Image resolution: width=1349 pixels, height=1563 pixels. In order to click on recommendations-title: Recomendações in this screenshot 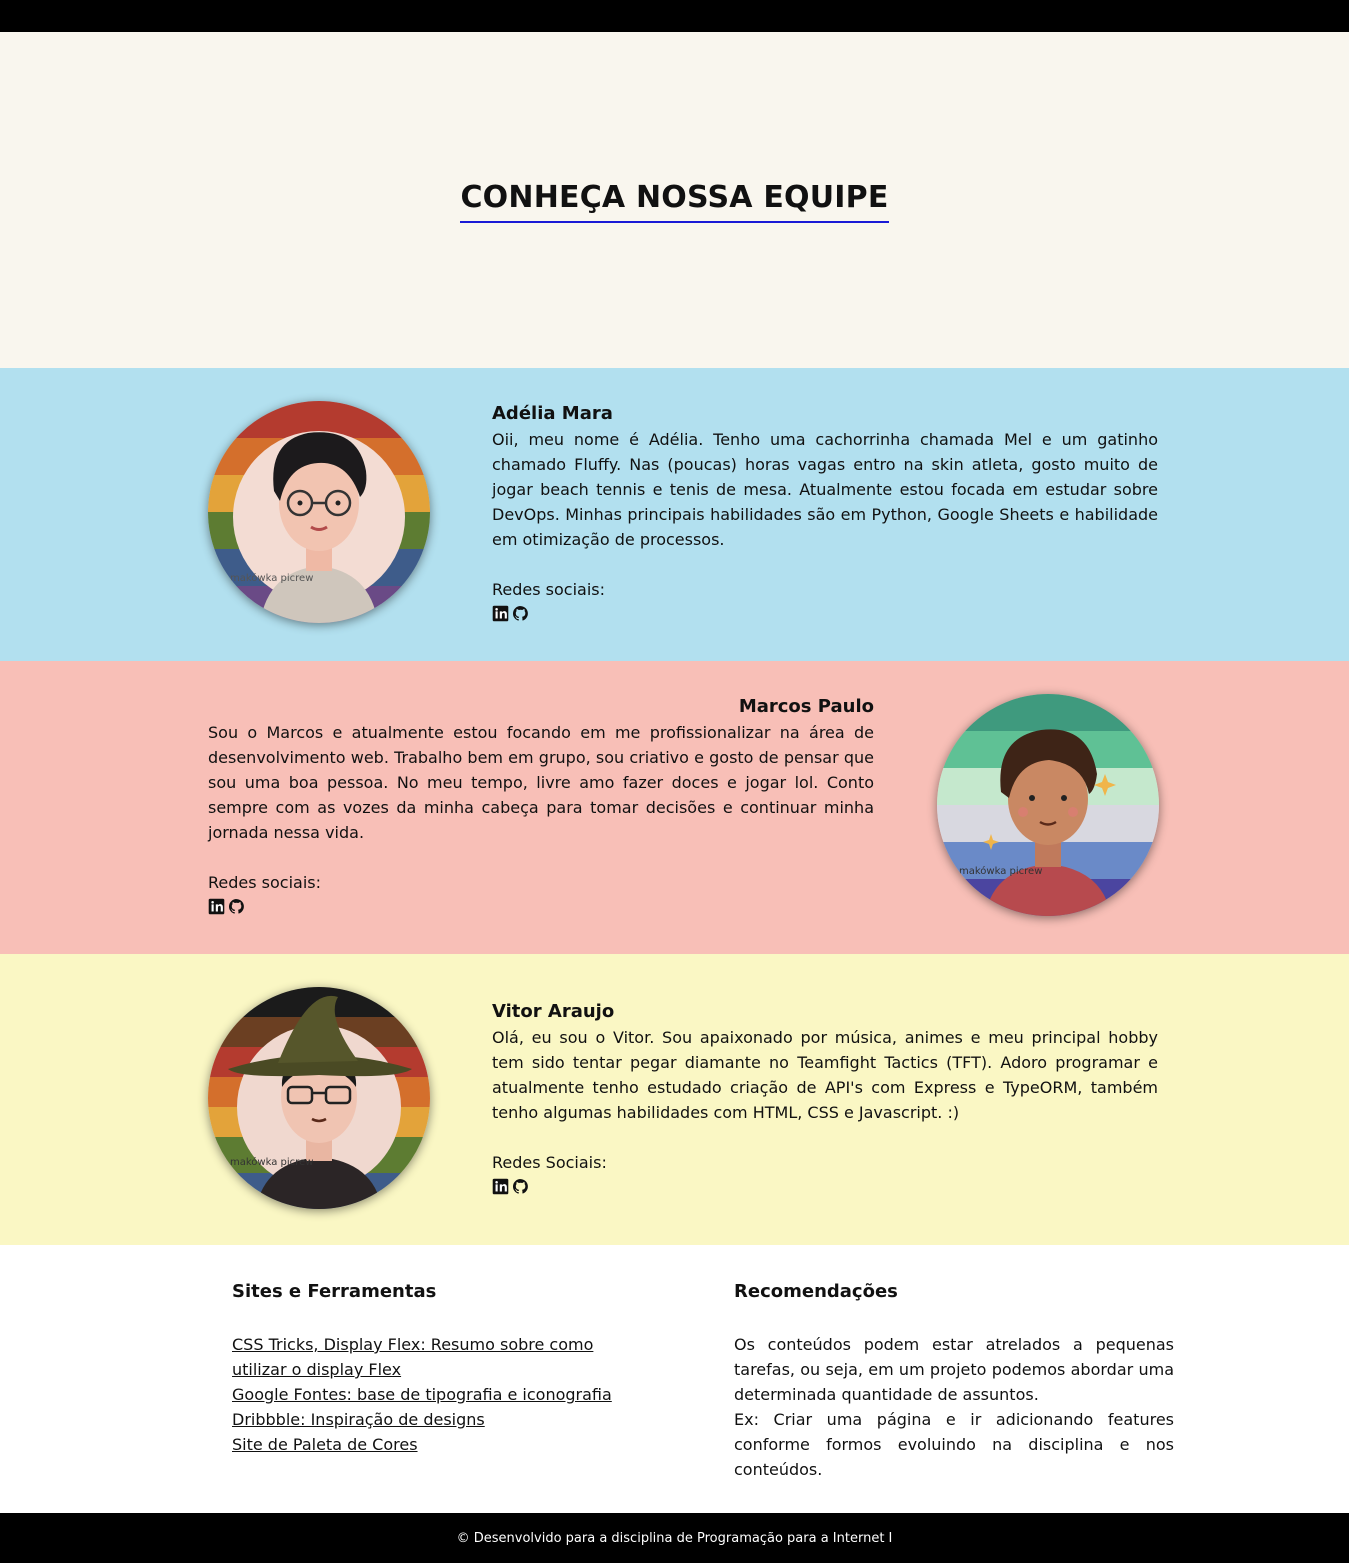, I will do `click(816, 1291)`.